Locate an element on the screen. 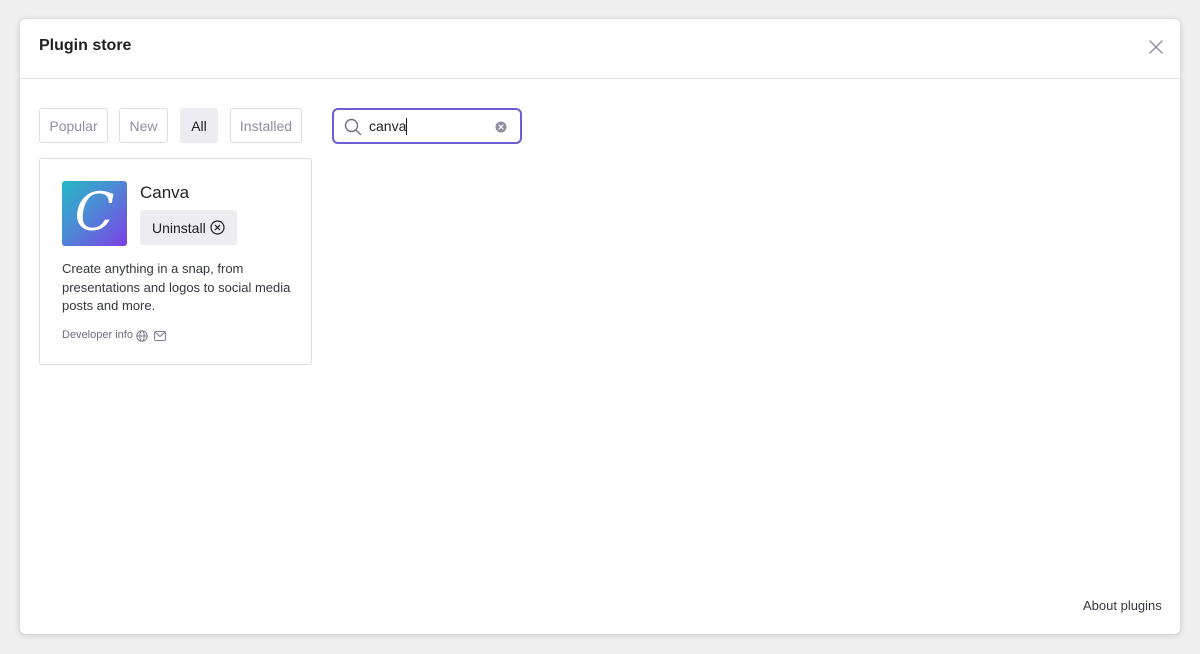 Image resolution: width=1200 pixels, height=654 pixels. search-box is located at coordinates (427, 126).